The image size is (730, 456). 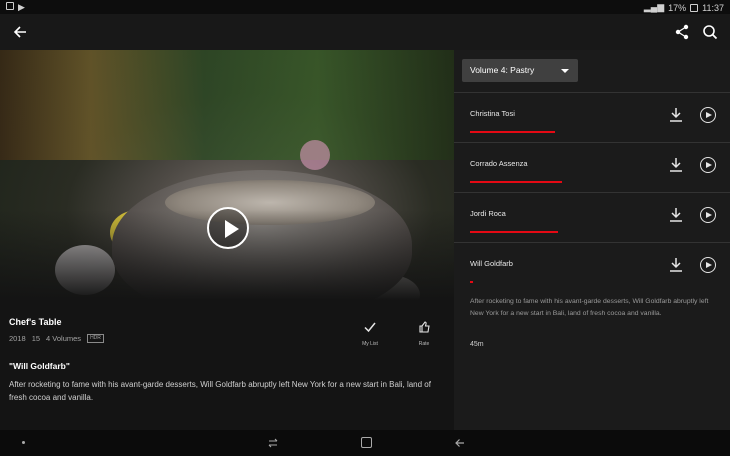 I want to click on nav-dot-icon, so click(x=23, y=442).